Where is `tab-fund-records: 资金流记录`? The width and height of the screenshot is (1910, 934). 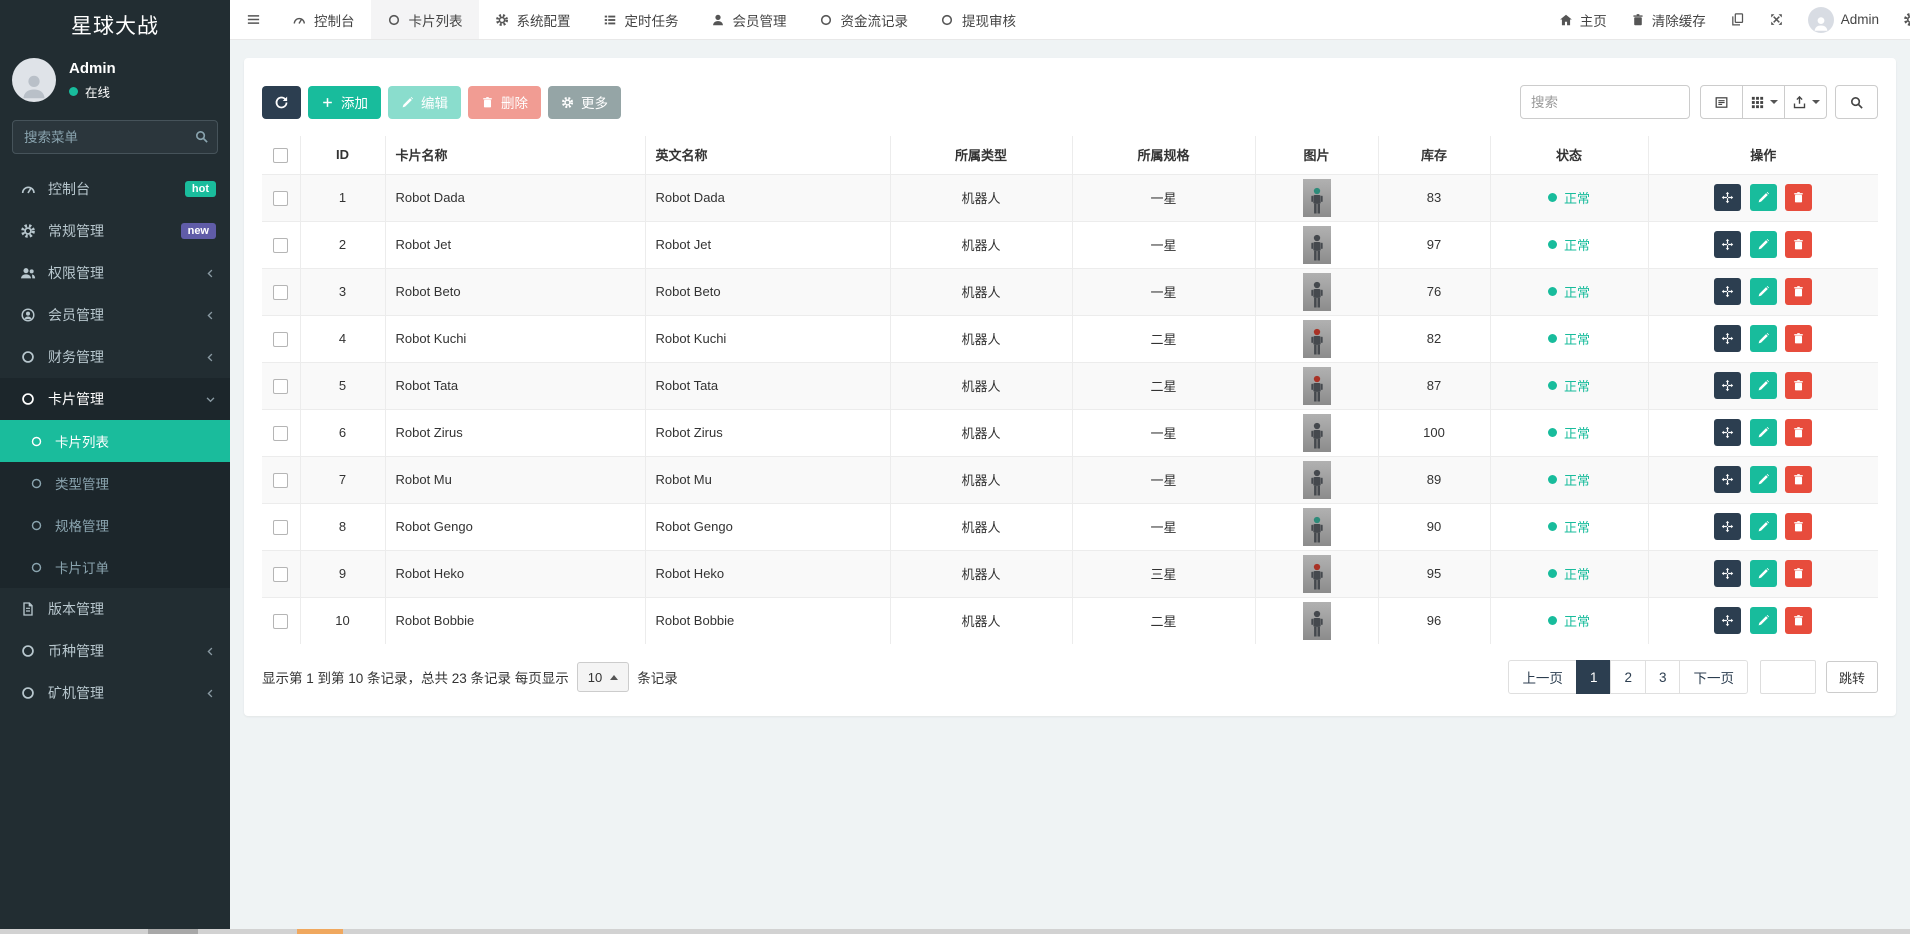 tab-fund-records: 资金流记录 is located at coordinates (864, 19).